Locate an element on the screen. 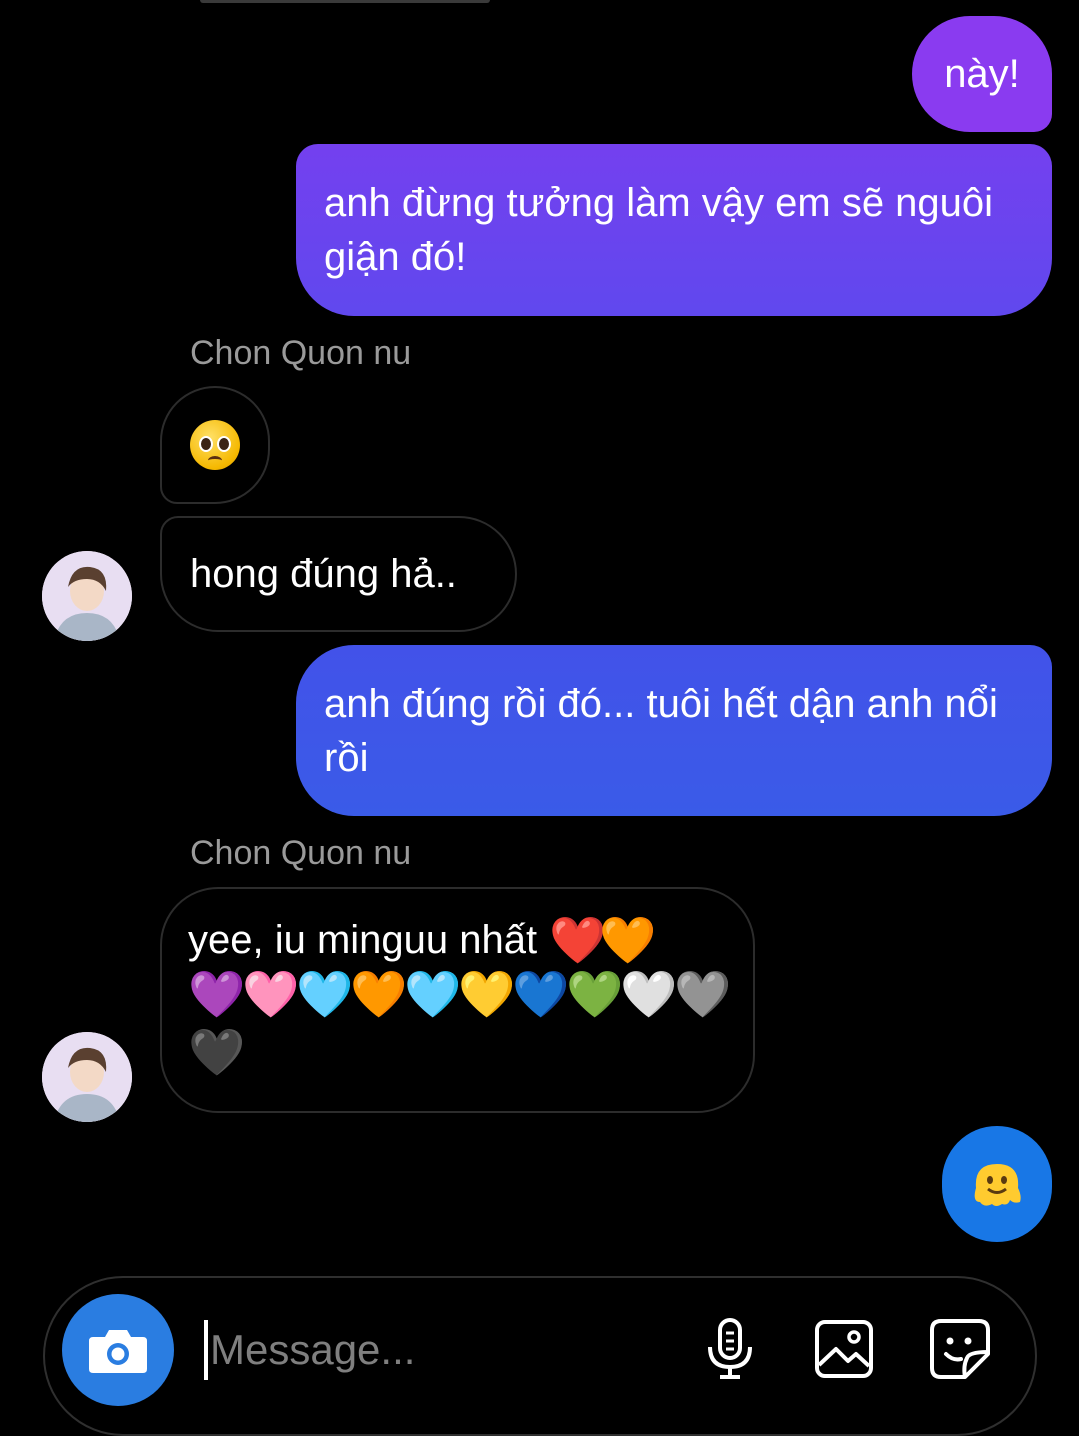 Image resolution: width=1079 pixels, height=1436 pixels. pleading-face-emoji is located at coordinates (215, 445).